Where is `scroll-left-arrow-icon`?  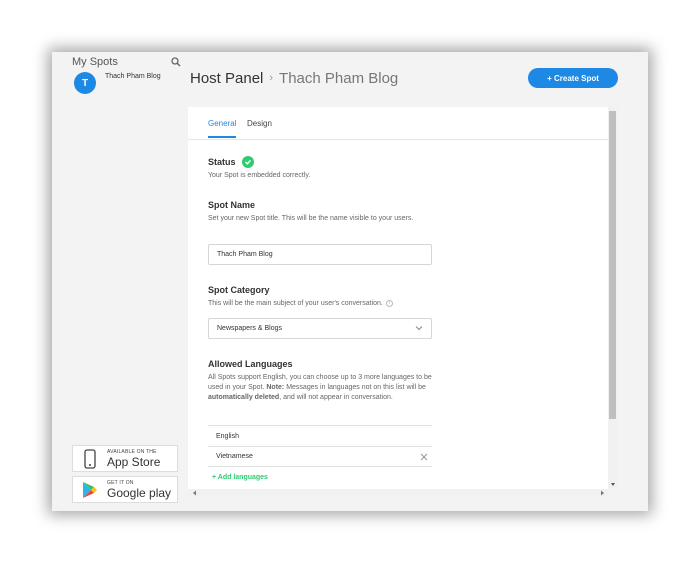
scroll-left-arrow-icon is located at coordinates (194, 493).